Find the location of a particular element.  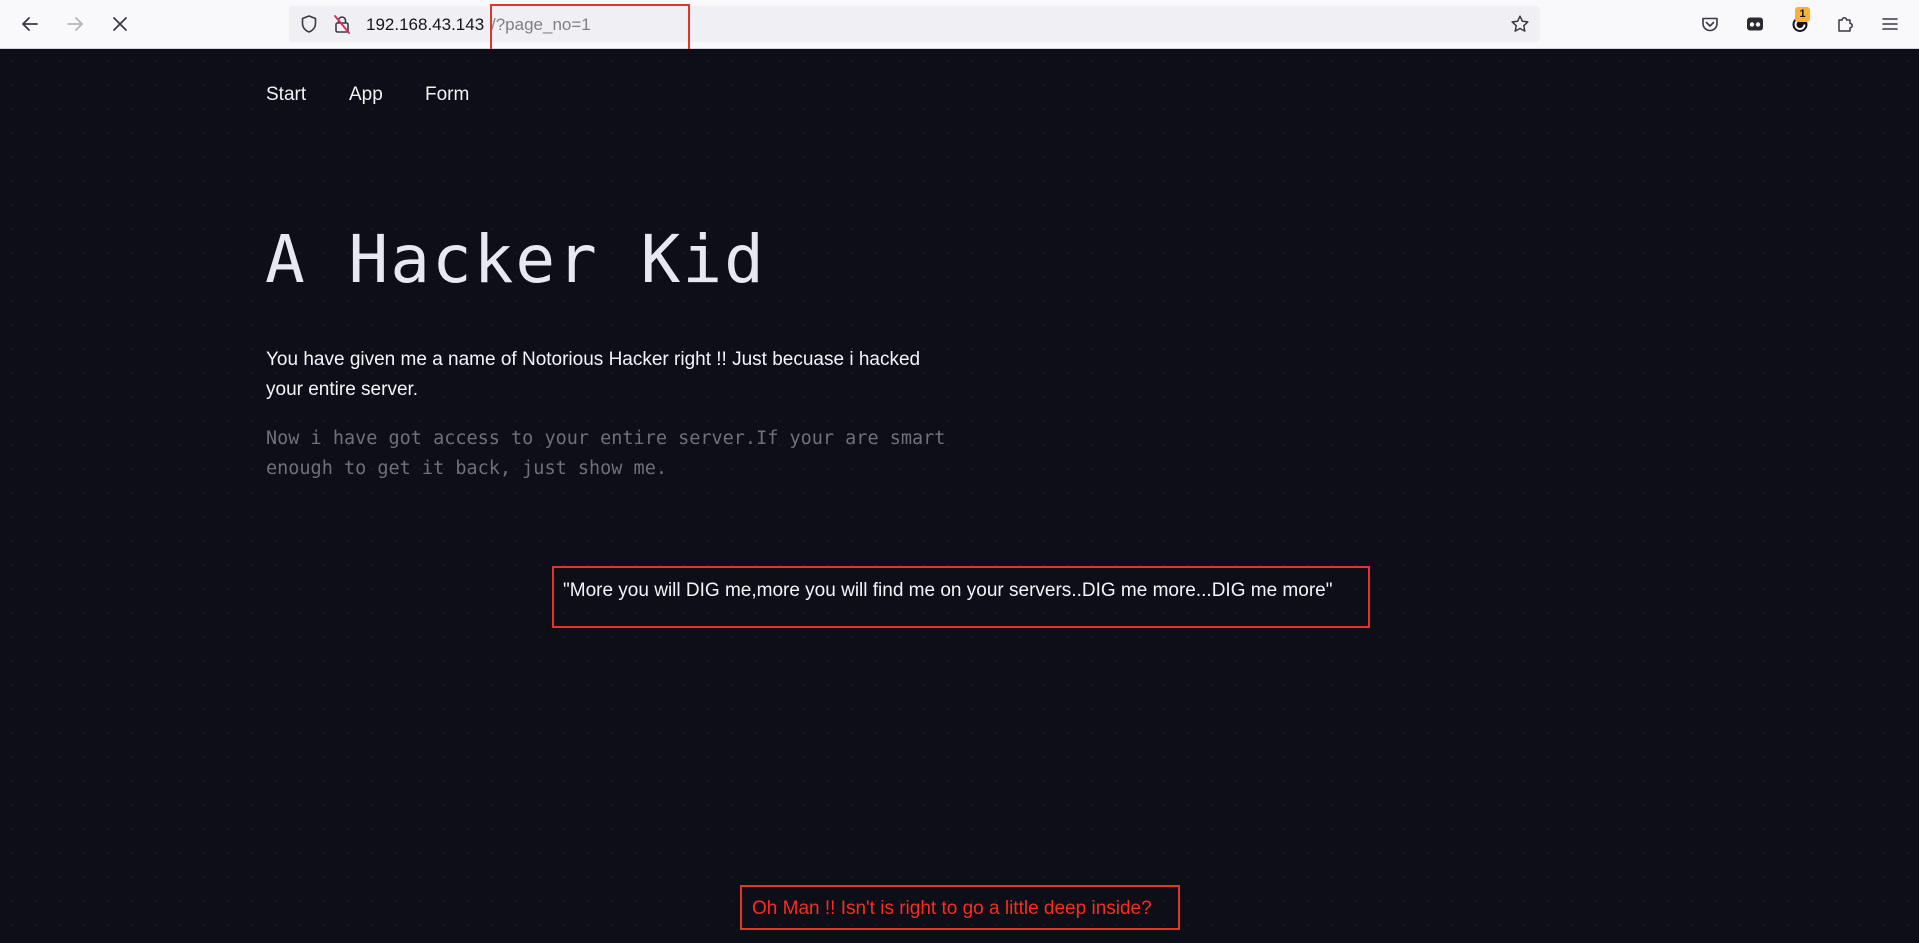

forward-button is located at coordinates (75, 24).